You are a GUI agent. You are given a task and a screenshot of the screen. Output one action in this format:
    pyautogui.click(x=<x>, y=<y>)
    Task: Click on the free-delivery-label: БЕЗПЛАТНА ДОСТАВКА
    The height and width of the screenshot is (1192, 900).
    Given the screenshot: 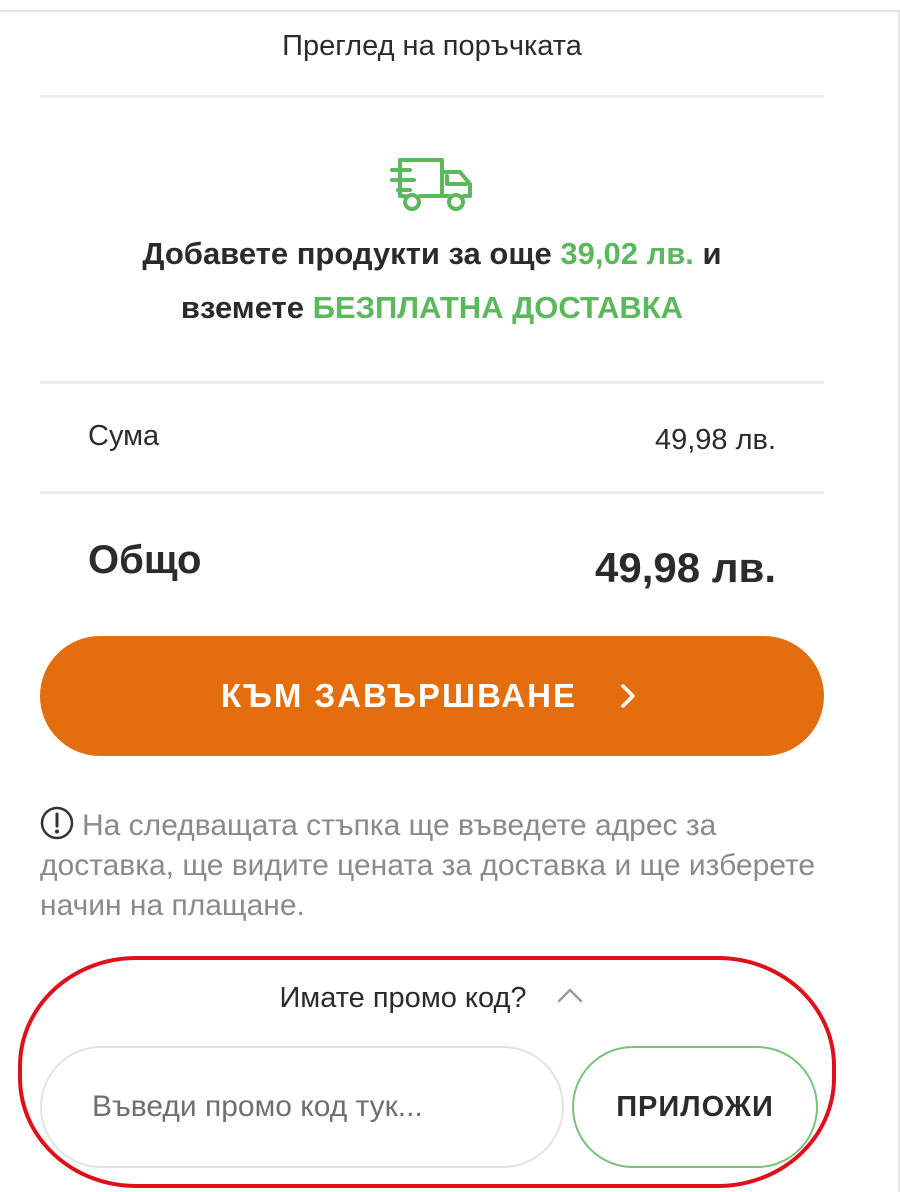 What is the action you would take?
    pyautogui.click(x=498, y=307)
    